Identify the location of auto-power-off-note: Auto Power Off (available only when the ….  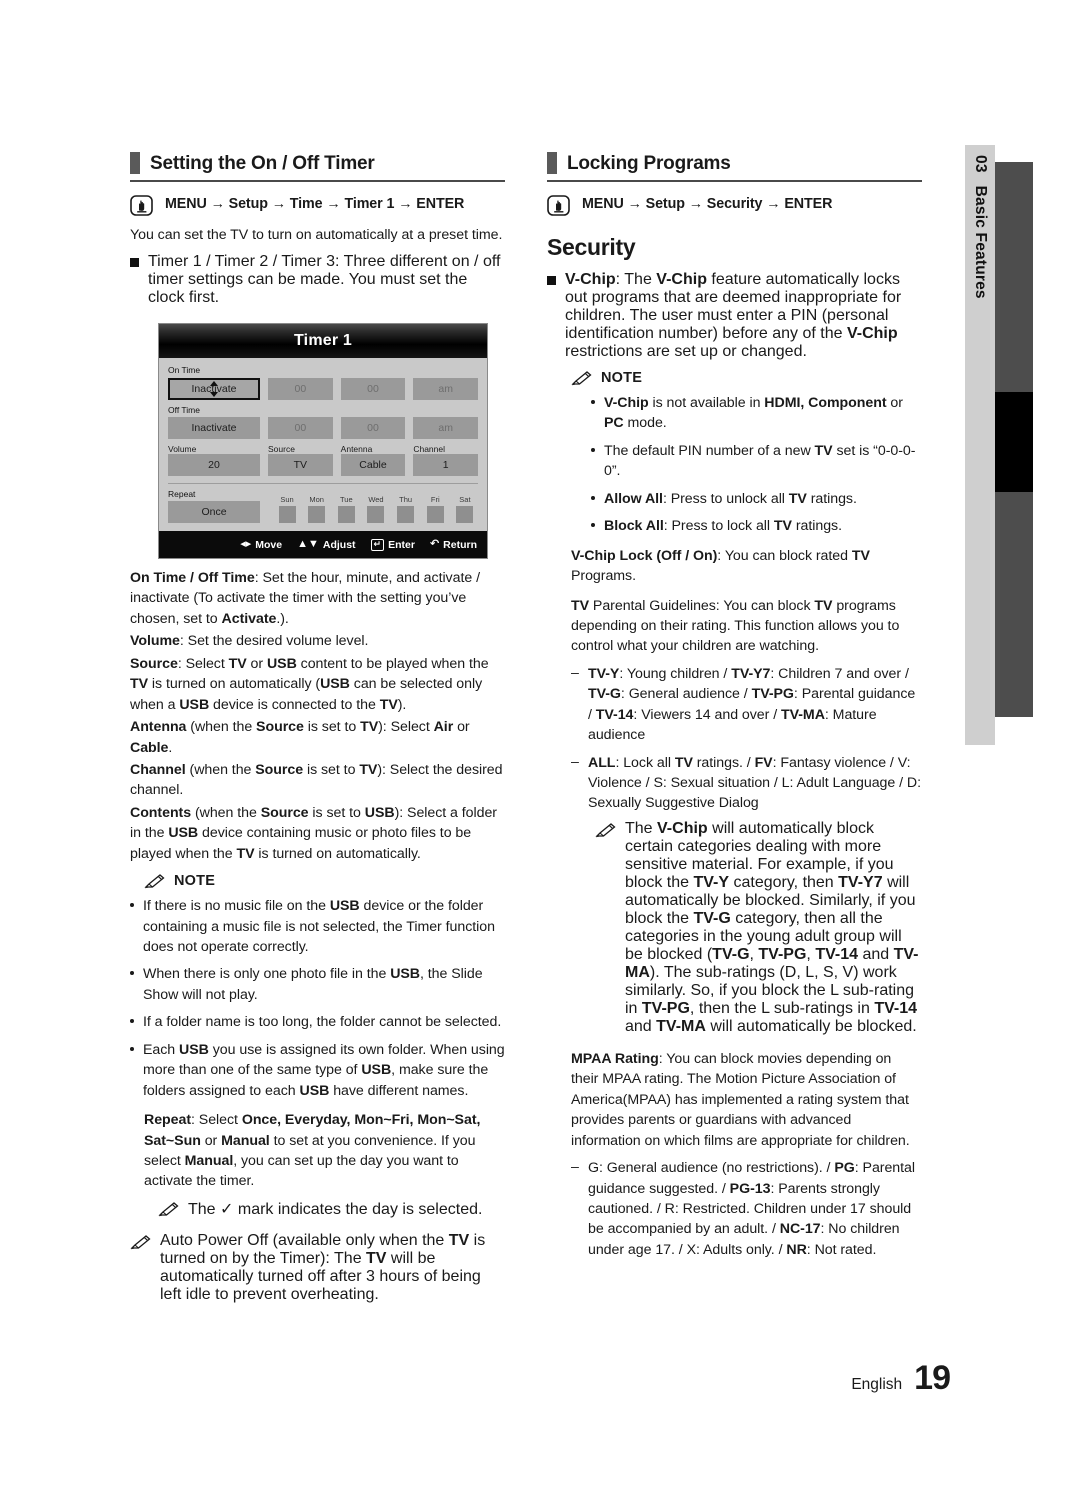
(317, 1268).